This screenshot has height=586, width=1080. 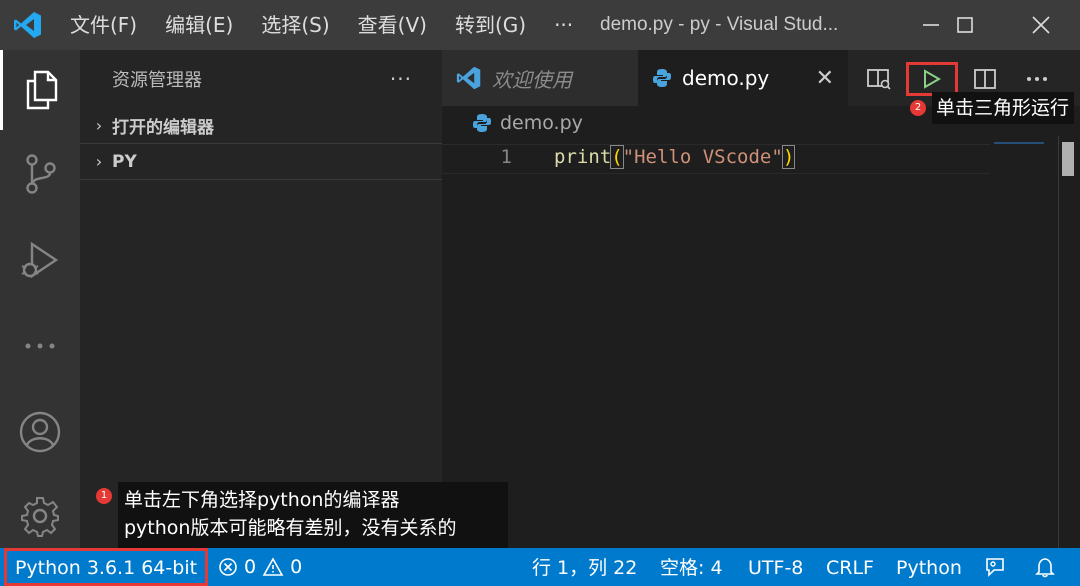 I want to click on menu-edit: 编辑(E), so click(x=199, y=25).